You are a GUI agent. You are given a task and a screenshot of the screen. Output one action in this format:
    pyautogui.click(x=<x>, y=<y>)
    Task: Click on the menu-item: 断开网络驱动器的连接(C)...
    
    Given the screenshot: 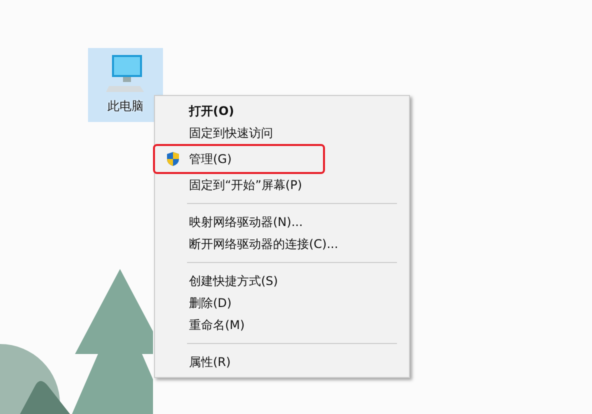 What is the action you would take?
    pyautogui.click(x=282, y=244)
    